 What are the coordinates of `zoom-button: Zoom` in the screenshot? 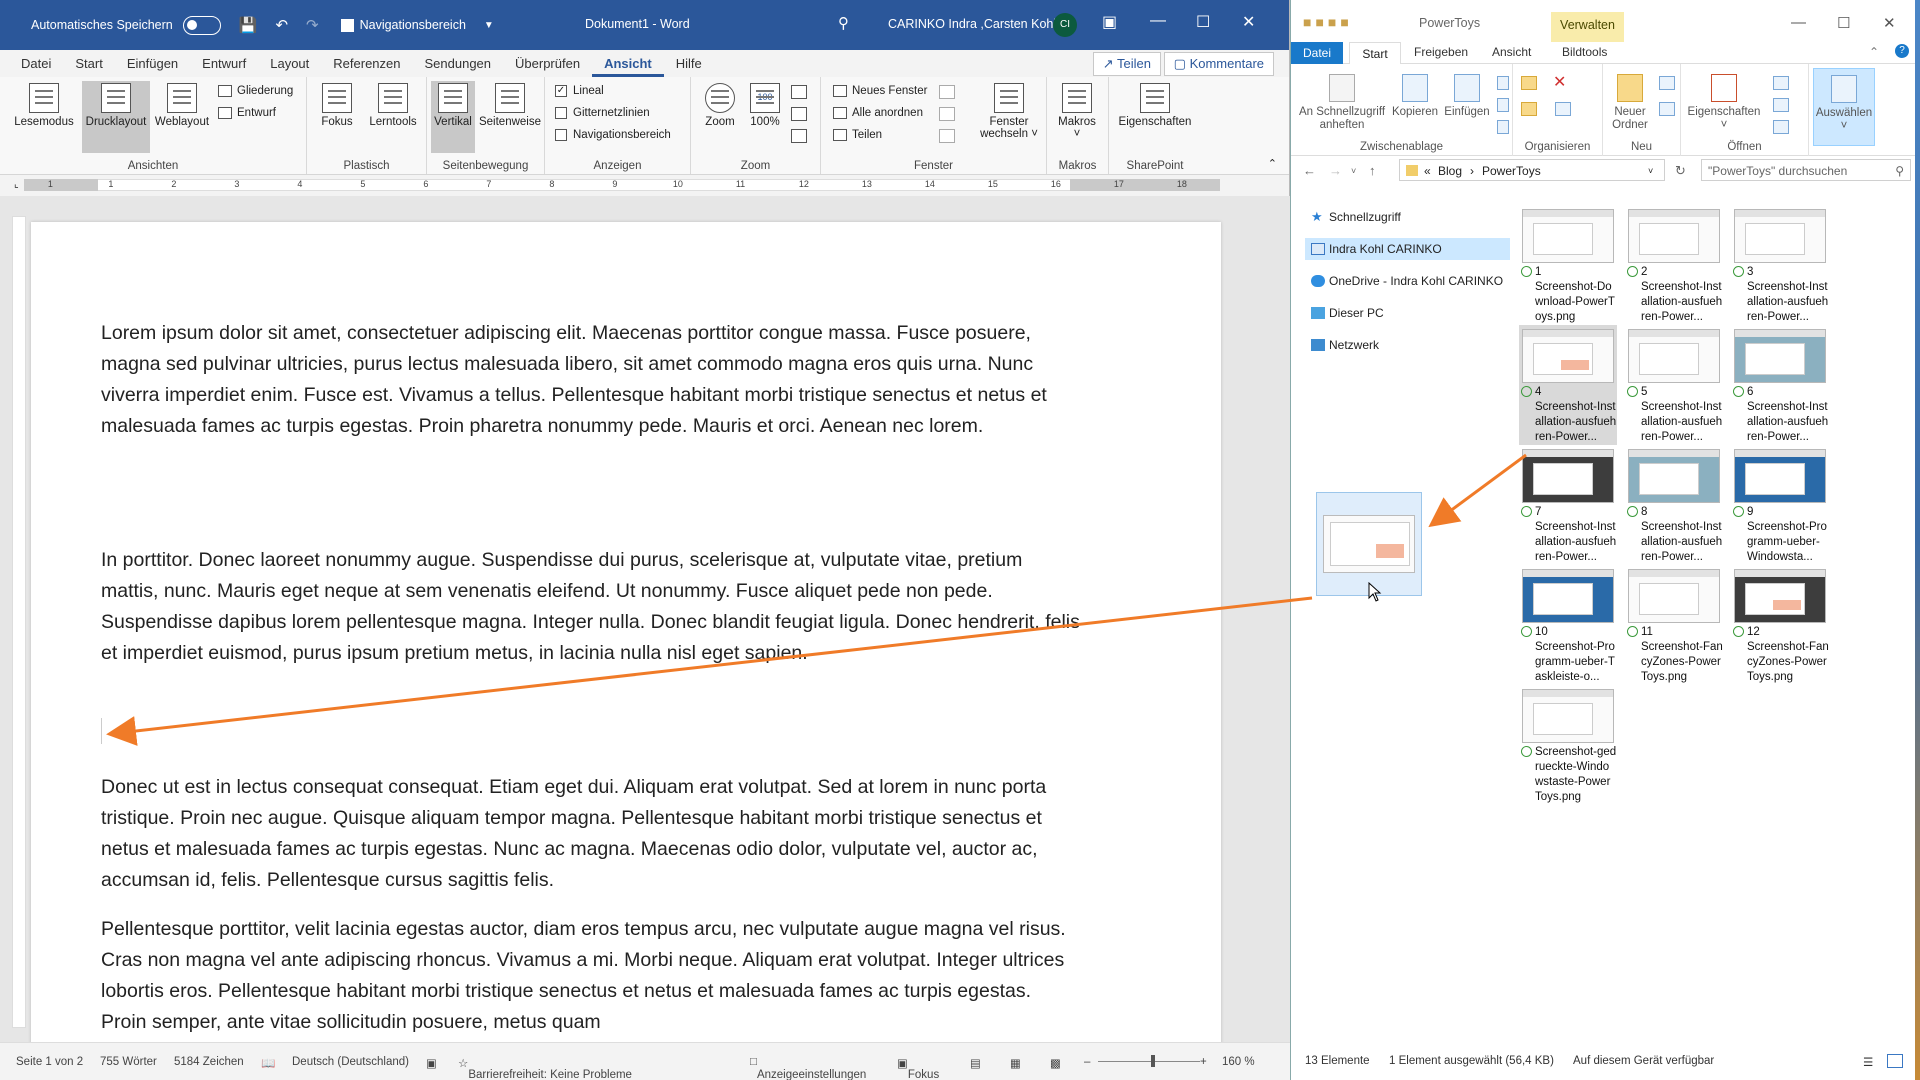 It's located at (720, 104).